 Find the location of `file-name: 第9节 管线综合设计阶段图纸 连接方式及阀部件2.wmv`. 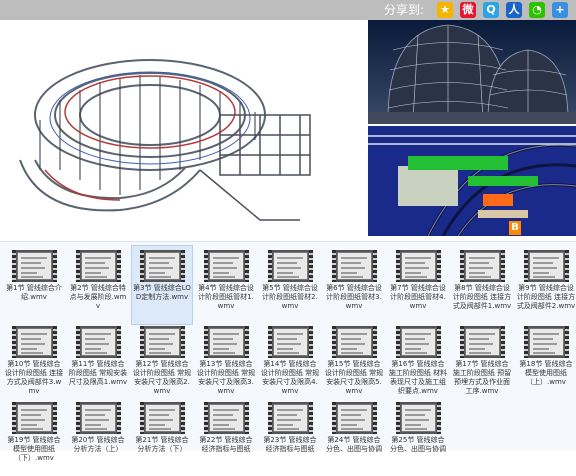

file-name: 第9节 管线综合设计阶段图纸 连接方式及阀部件2.wmv is located at coordinates (546, 297).